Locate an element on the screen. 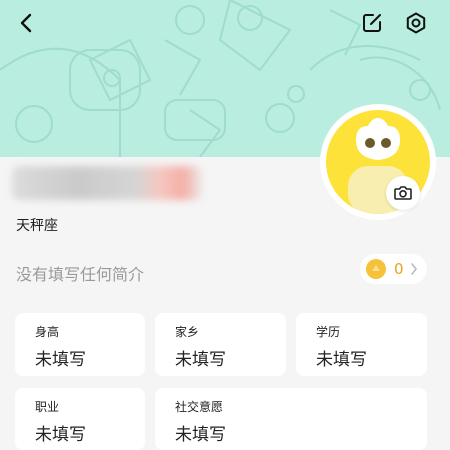  edit-icon is located at coordinates (372, 23).